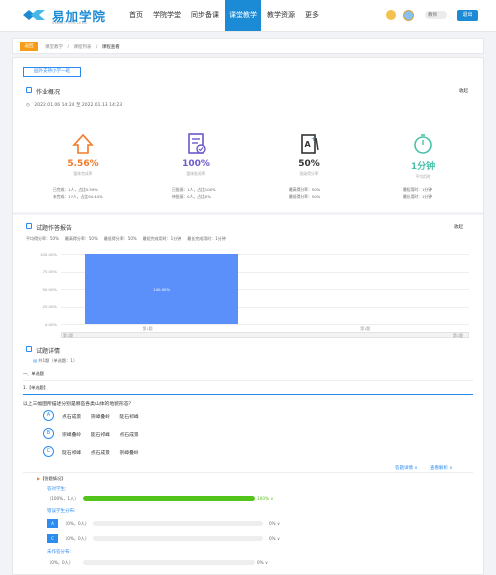 The height and width of the screenshot is (575, 496). I want to click on nav-more: 更多, so click(312, 15).